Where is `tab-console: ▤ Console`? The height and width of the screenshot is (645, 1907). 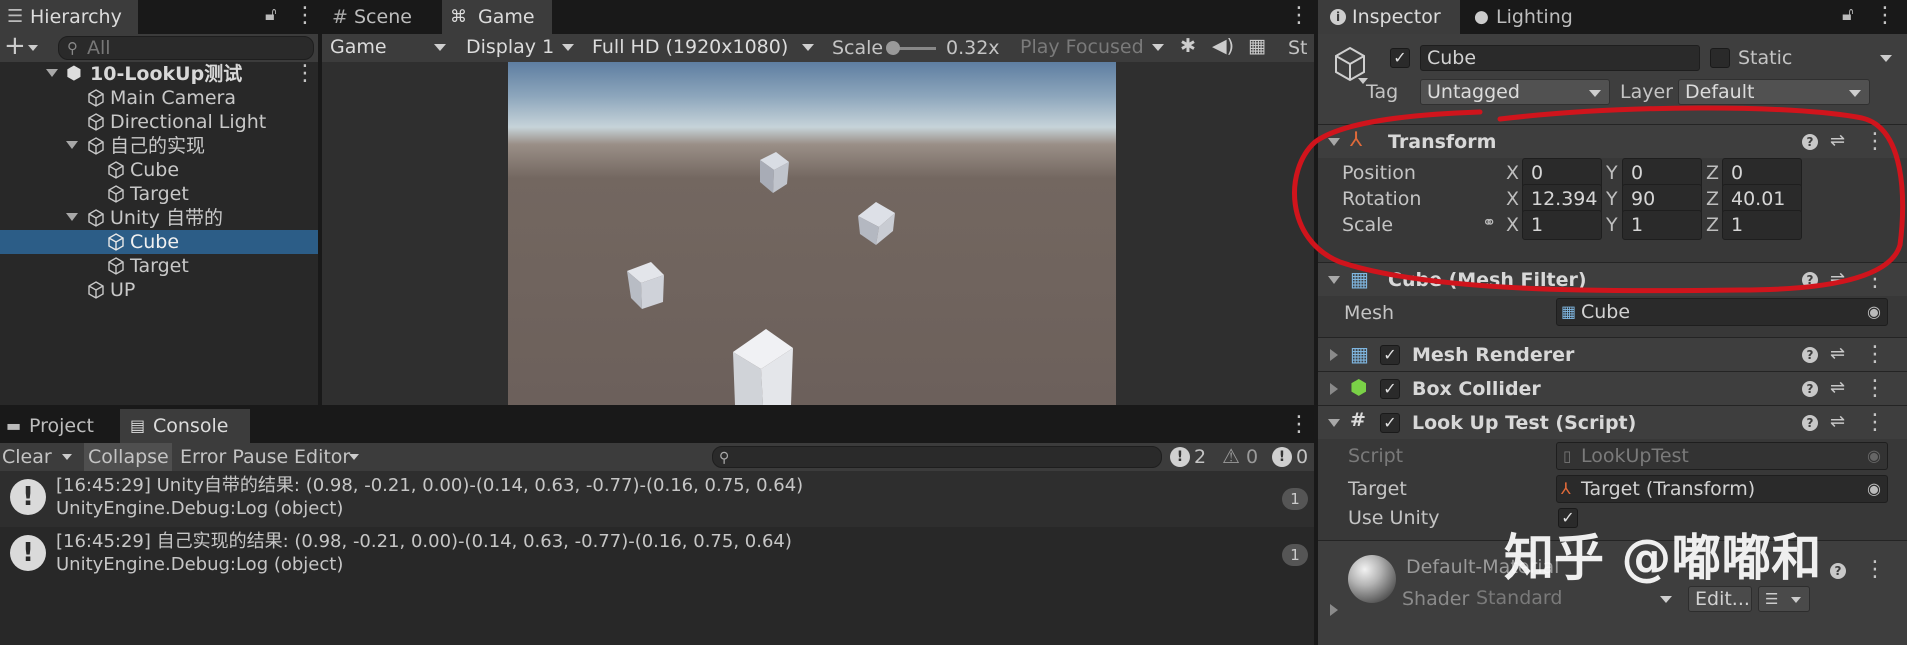 tab-console: ▤ Console is located at coordinates (185, 426).